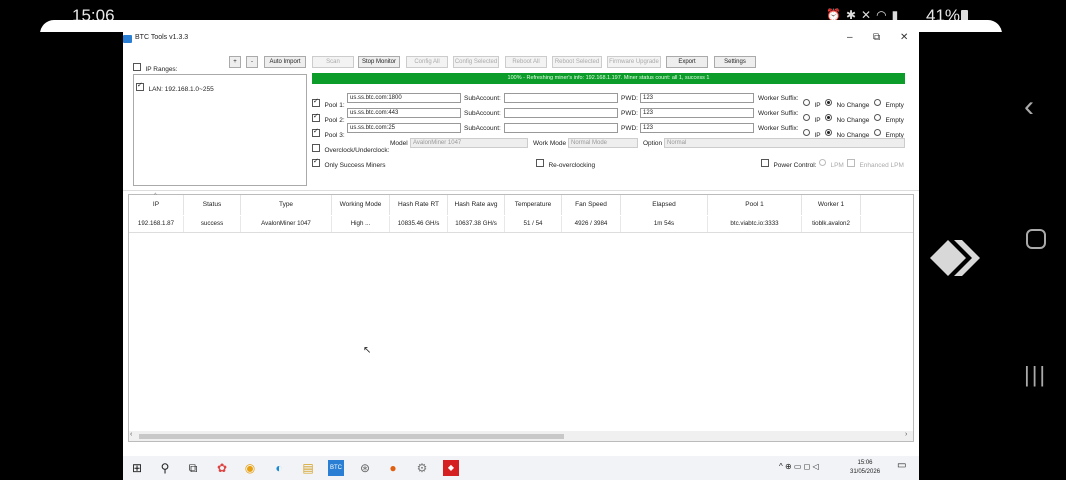 The height and width of the screenshot is (480, 1066). I want to click on table-cell: 1m 54s, so click(664, 224).